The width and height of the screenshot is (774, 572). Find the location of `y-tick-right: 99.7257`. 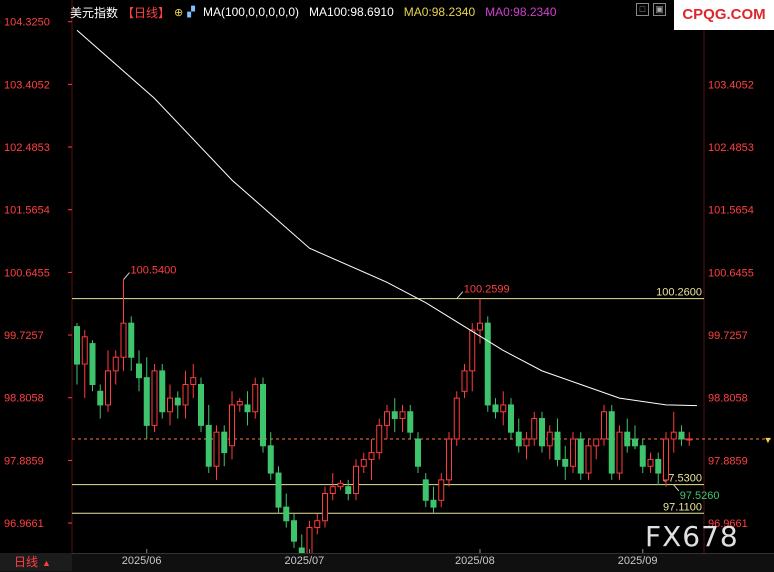

y-tick-right: 99.7257 is located at coordinates (728, 336).